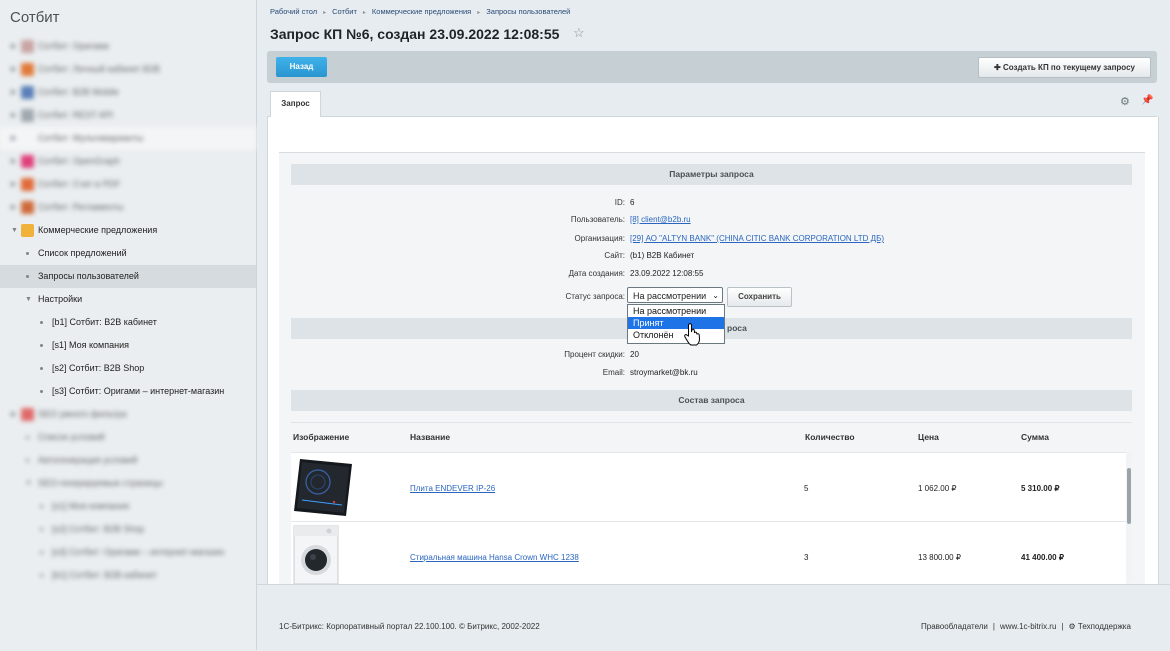 This screenshot has width=1170, height=651. What do you see at coordinates (98, 230) in the screenshot?
I see `sidebar-item-label: Коммерческие предложения` at bounding box center [98, 230].